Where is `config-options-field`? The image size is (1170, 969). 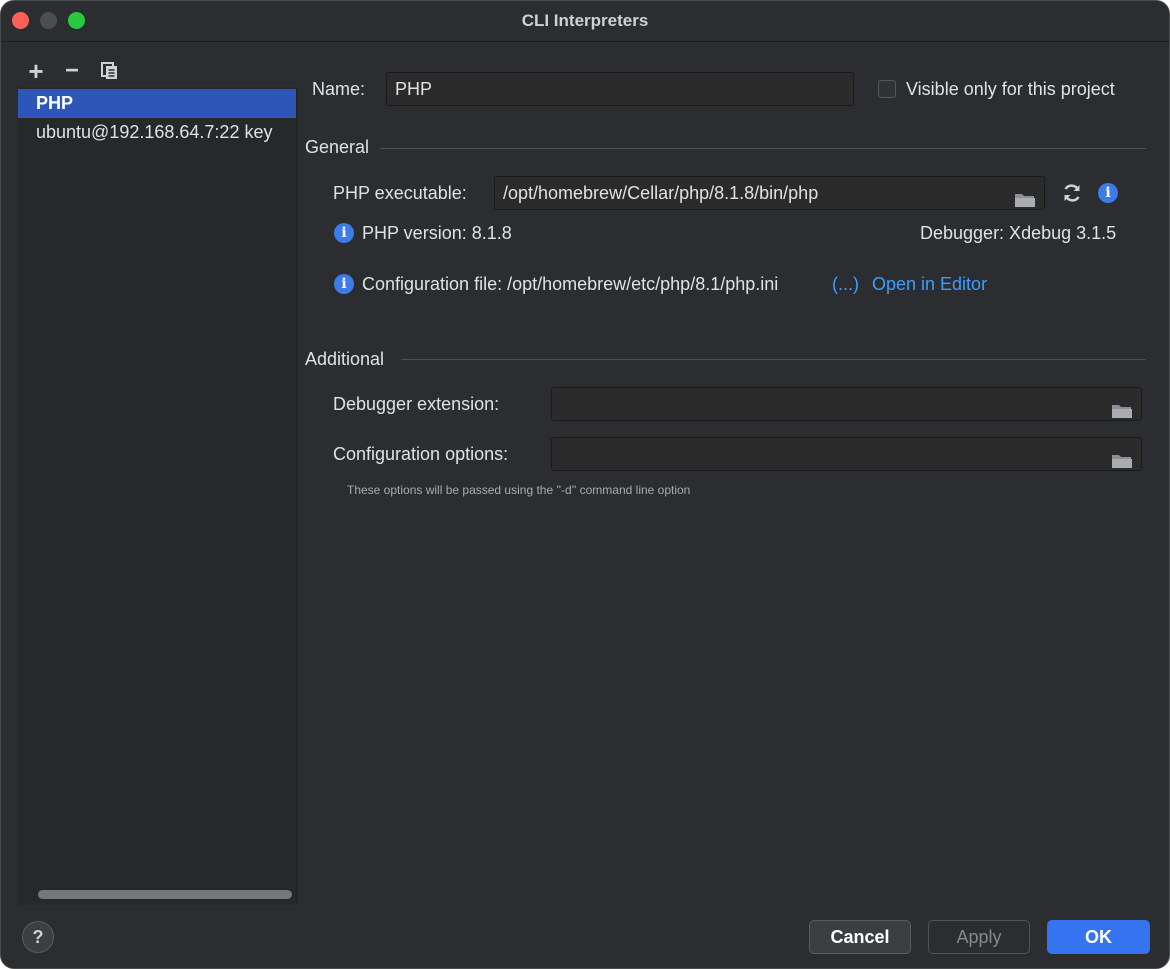
config-options-field is located at coordinates (846, 454).